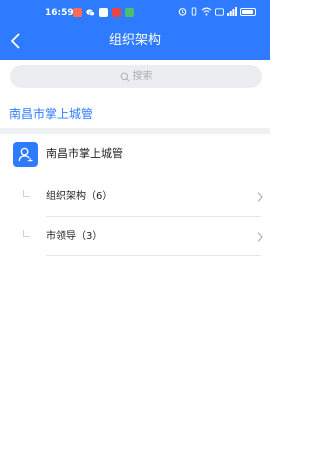 Image resolution: width=320 pixels, height=451 pixels. What do you see at coordinates (90, 12) in the screenshot?
I see `wechat-icon` at bounding box center [90, 12].